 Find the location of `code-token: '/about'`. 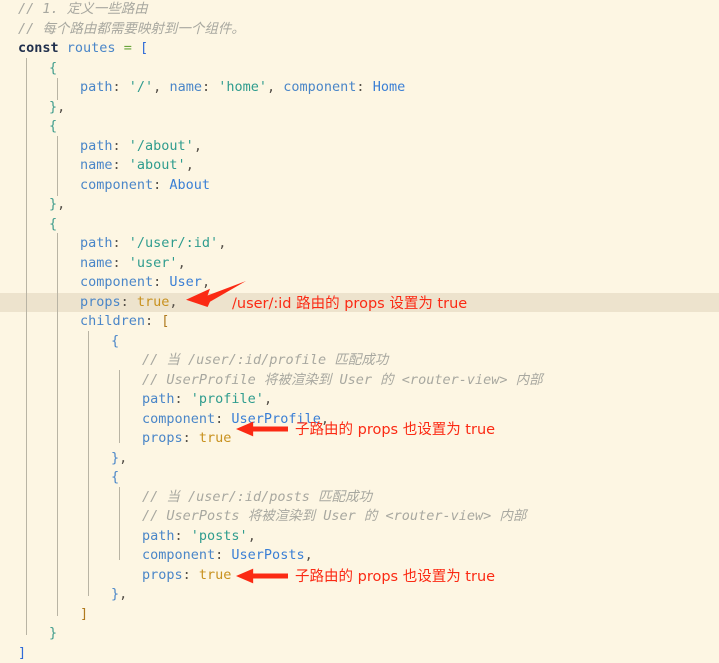

code-token: '/about' is located at coordinates (161, 146).